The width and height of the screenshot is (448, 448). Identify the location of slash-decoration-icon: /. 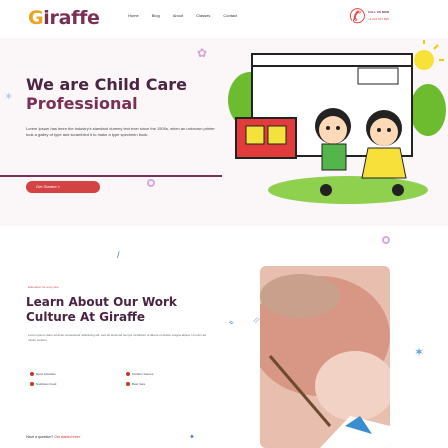
(118, 255).